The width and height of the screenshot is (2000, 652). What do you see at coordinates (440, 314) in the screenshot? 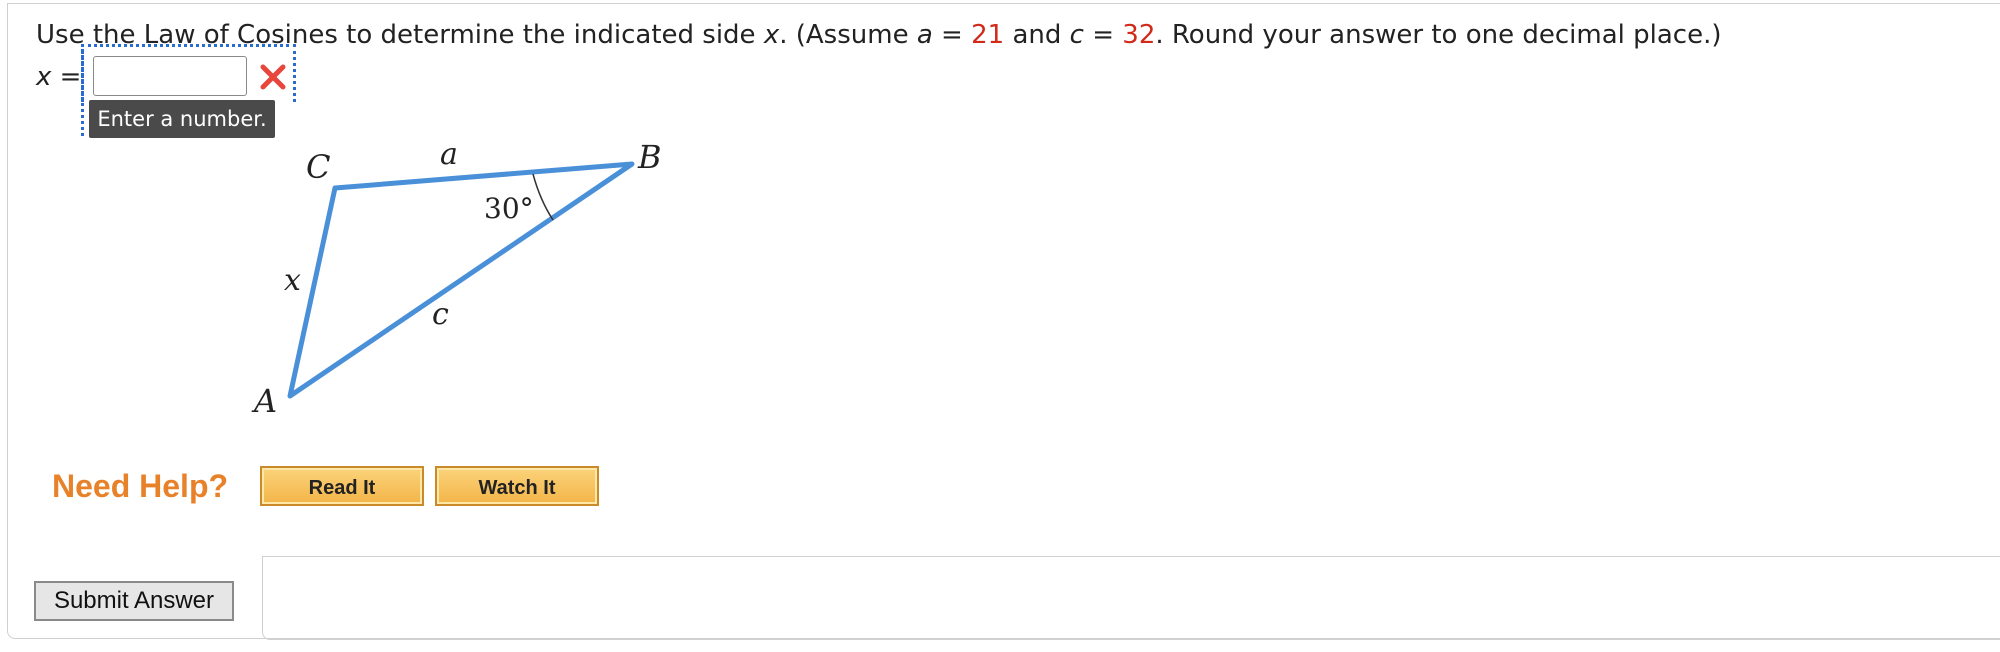
I see `side-c-label: c` at bounding box center [440, 314].